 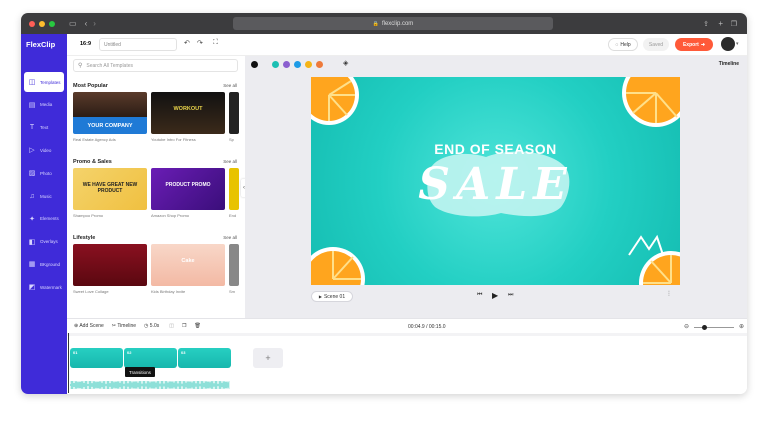 I want to click on add-icon: ⊕, so click(x=76, y=326).